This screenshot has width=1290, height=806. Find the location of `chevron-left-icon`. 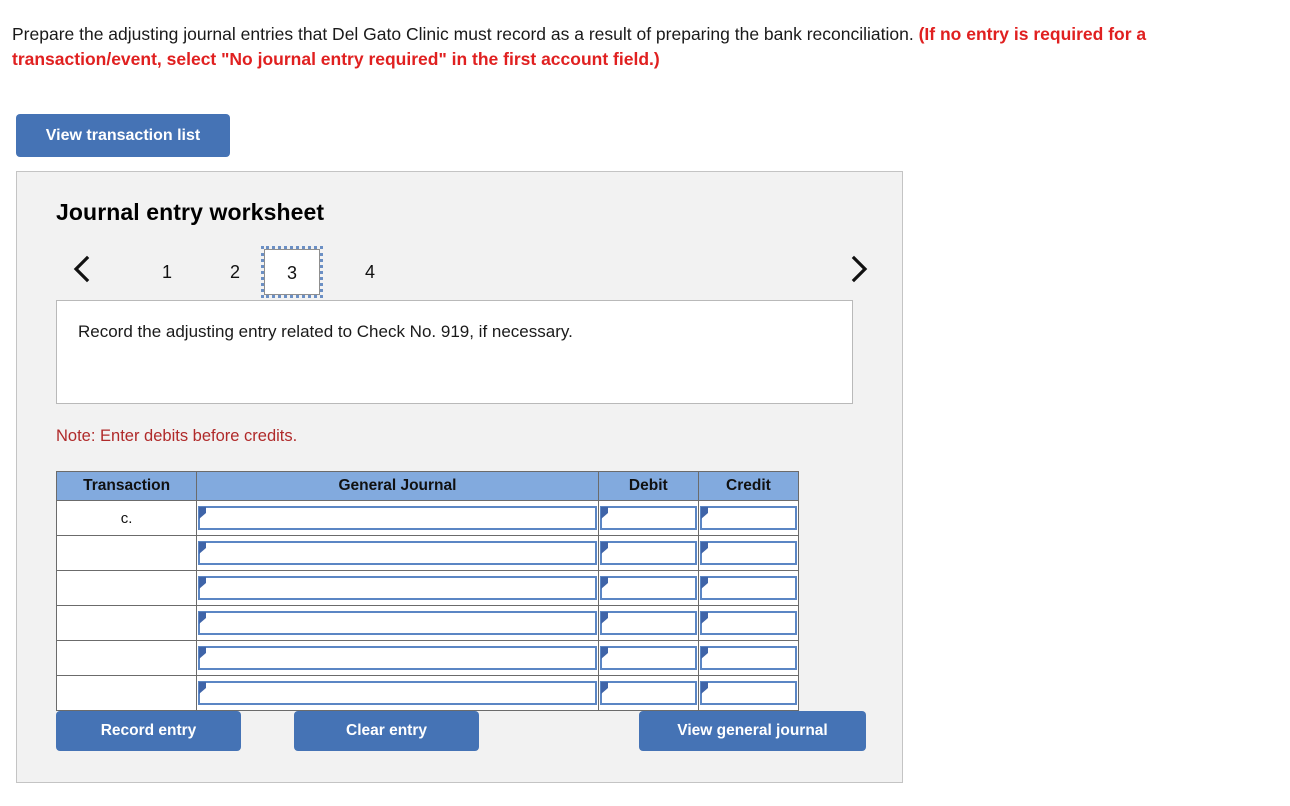

chevron-left-icon is located at coordinates (82, 269).